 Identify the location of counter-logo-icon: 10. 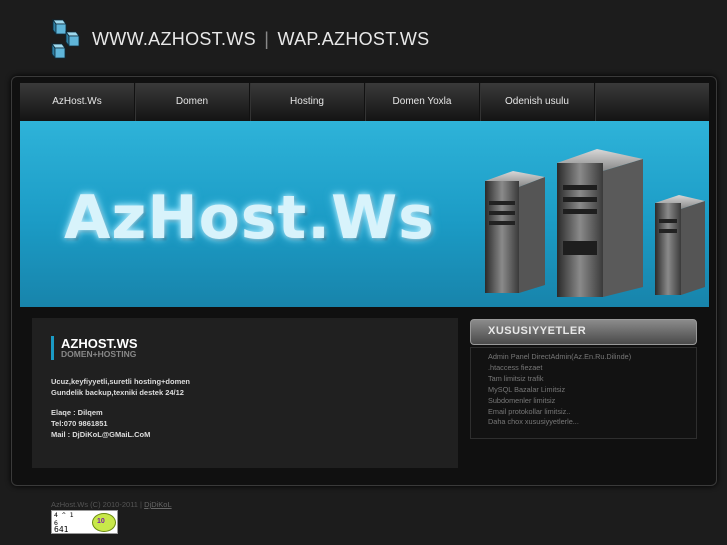
(104, 522).